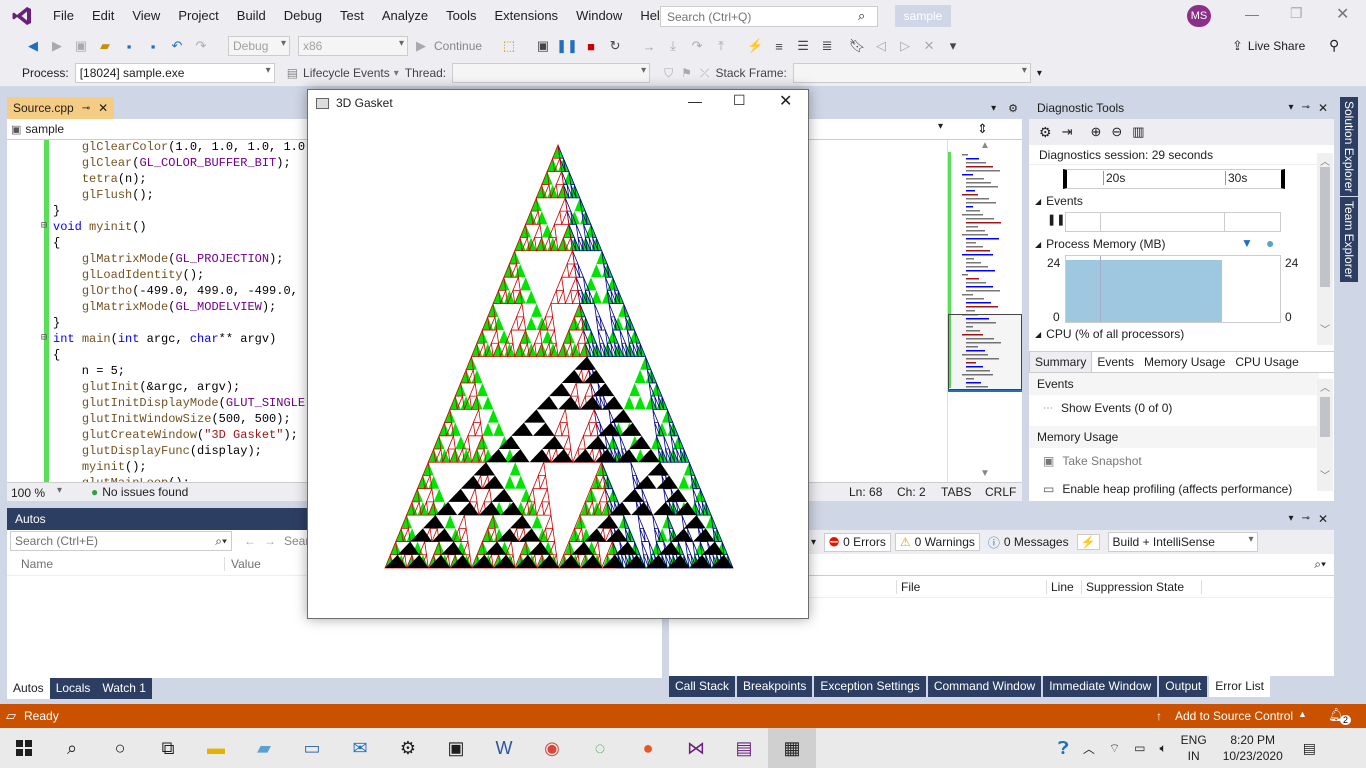 Image resolution: width=1366 pixels, height=768 pixels. What do you see at coordinates (686, 73) in the screenshot?
I see `flag-icon: ⚑` at bounding box center [686, 73].